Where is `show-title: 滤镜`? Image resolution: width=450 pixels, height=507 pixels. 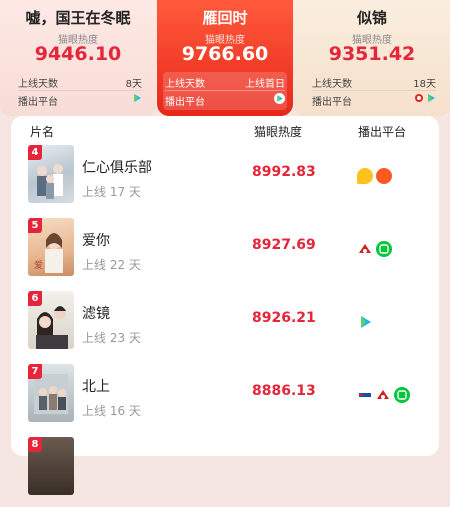
show-title: 滤镜 is located at coordinates (96, 314).